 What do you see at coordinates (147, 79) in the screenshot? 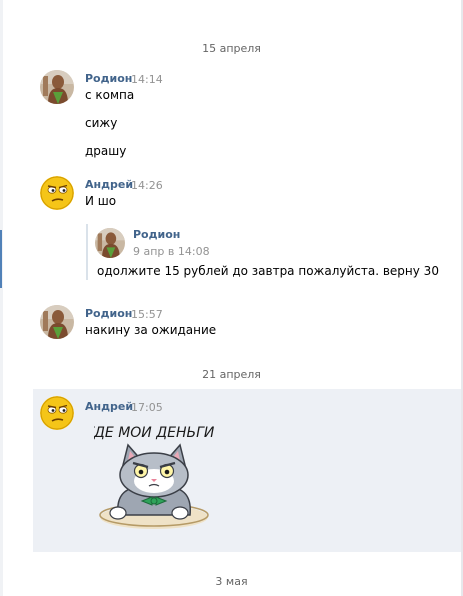
I see `message-time: 14:14` at bounding box center [147, 79].